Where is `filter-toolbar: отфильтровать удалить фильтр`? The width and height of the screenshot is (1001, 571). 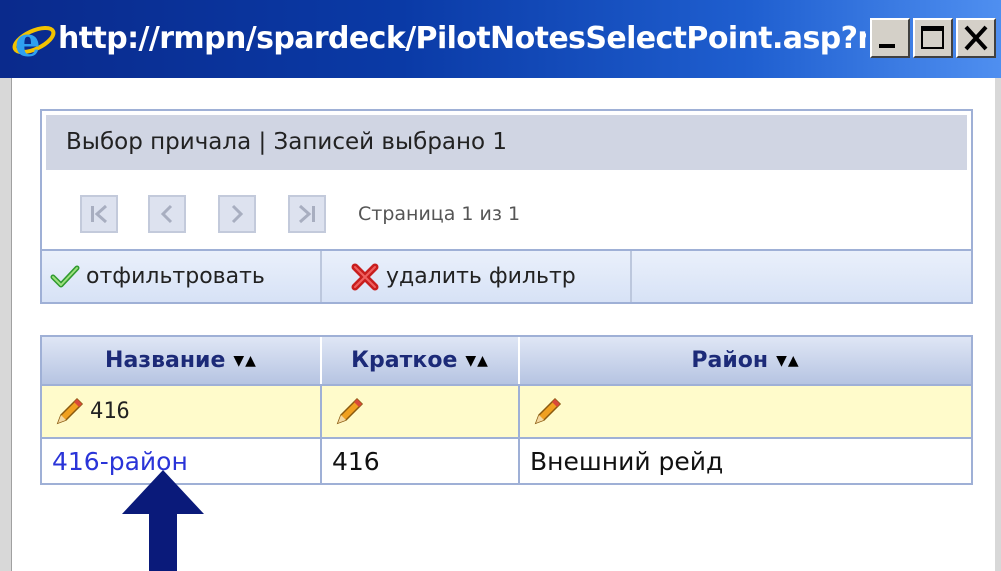 filter-toolbar: отфильтровать удалить фильтр is located at coordinates (506, 275).